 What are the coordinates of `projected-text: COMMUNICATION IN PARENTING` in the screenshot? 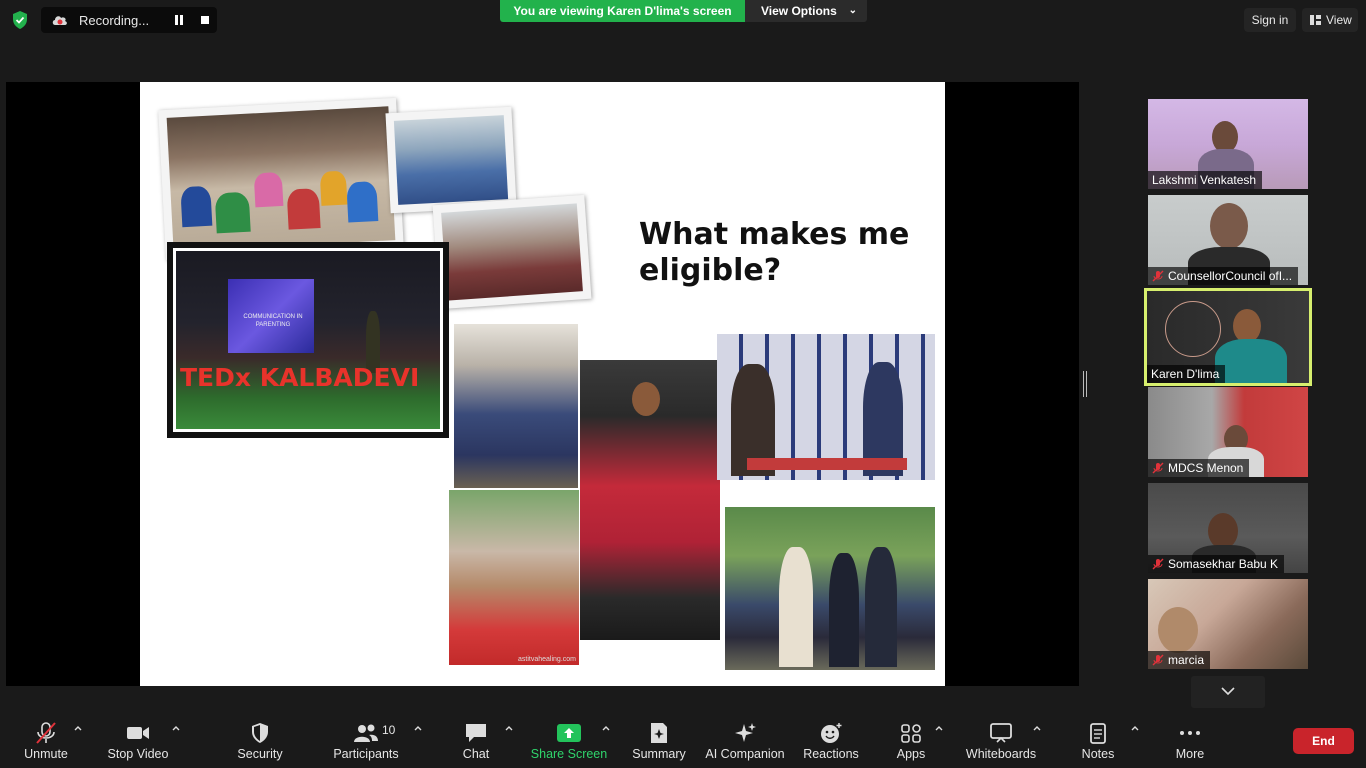 It's located at (273, 321).